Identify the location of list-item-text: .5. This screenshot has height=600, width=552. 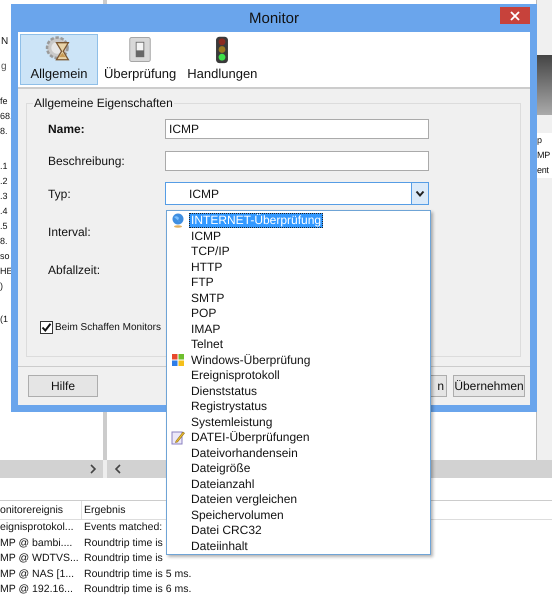
(4, 226).